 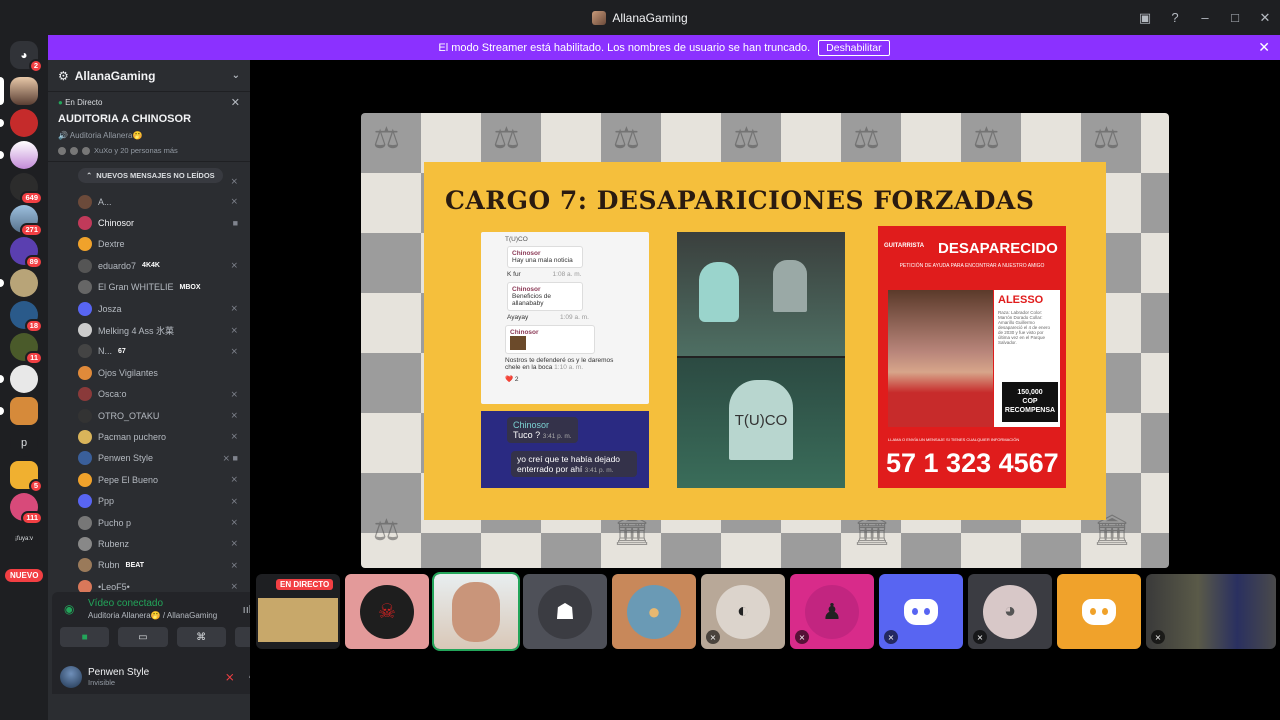 What do you see at coordinates (19, 91) in the screenshot?
I see `server-icon-allanagaming` at bounding box center [19, 91].